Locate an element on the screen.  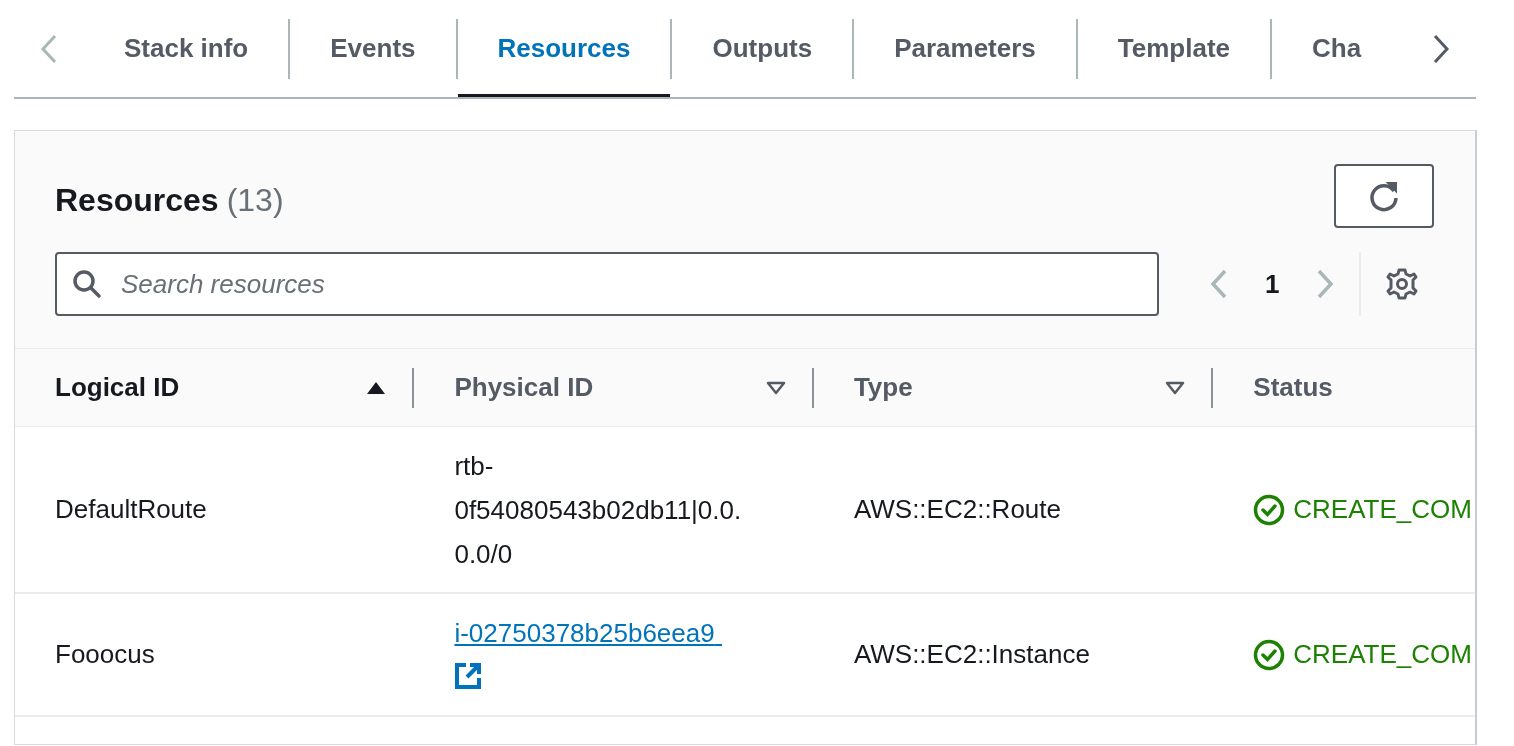
external-link-icon is located at coordinates (468, 675).